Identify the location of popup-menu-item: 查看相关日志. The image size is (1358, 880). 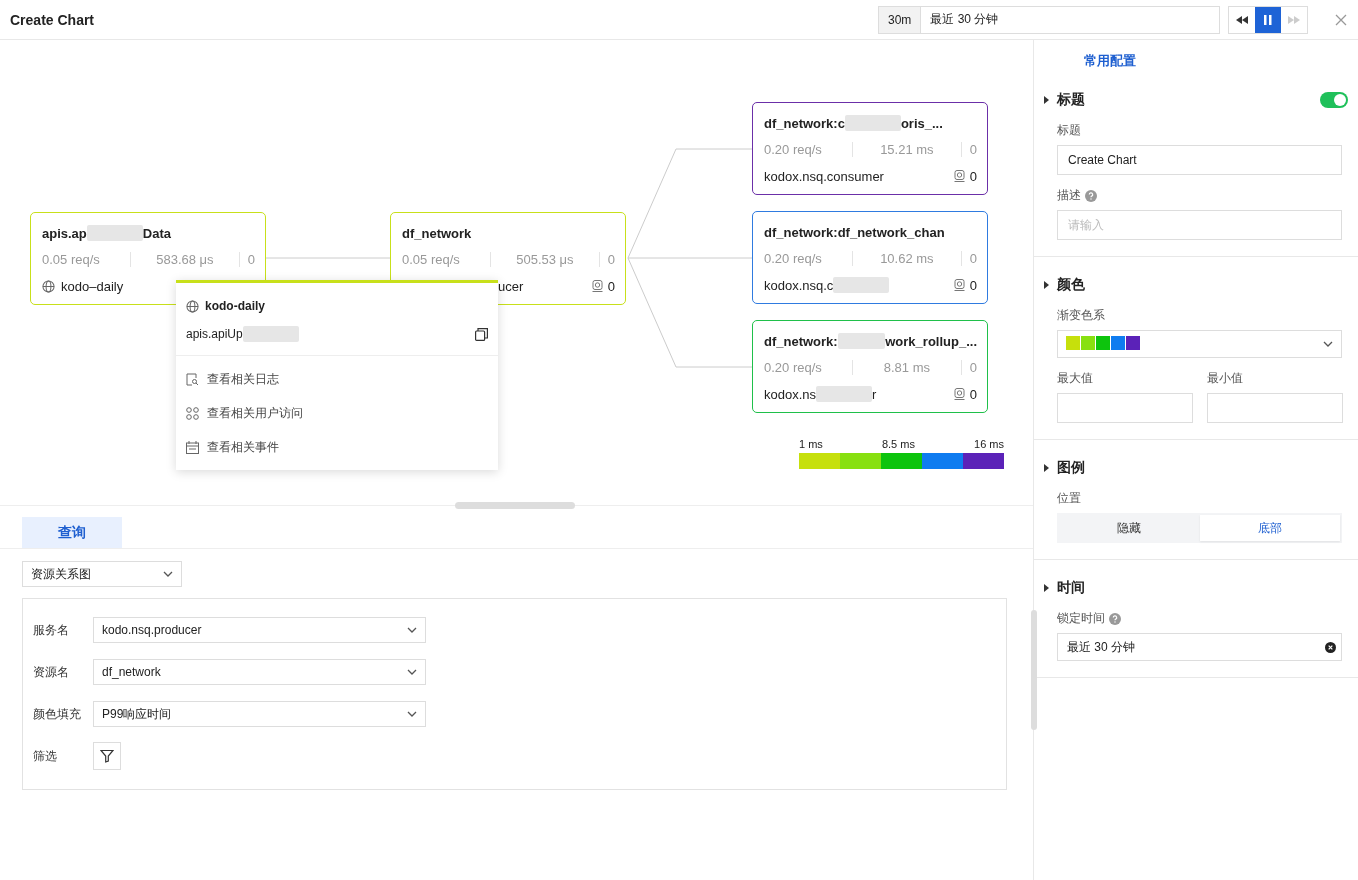
(337, 379).